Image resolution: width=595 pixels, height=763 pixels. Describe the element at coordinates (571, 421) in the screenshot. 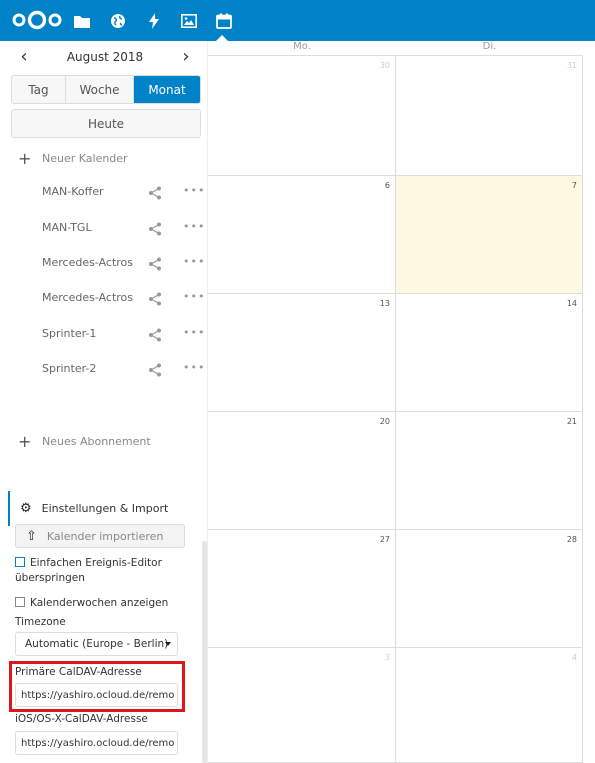

I see `day-number: 21` at that location.